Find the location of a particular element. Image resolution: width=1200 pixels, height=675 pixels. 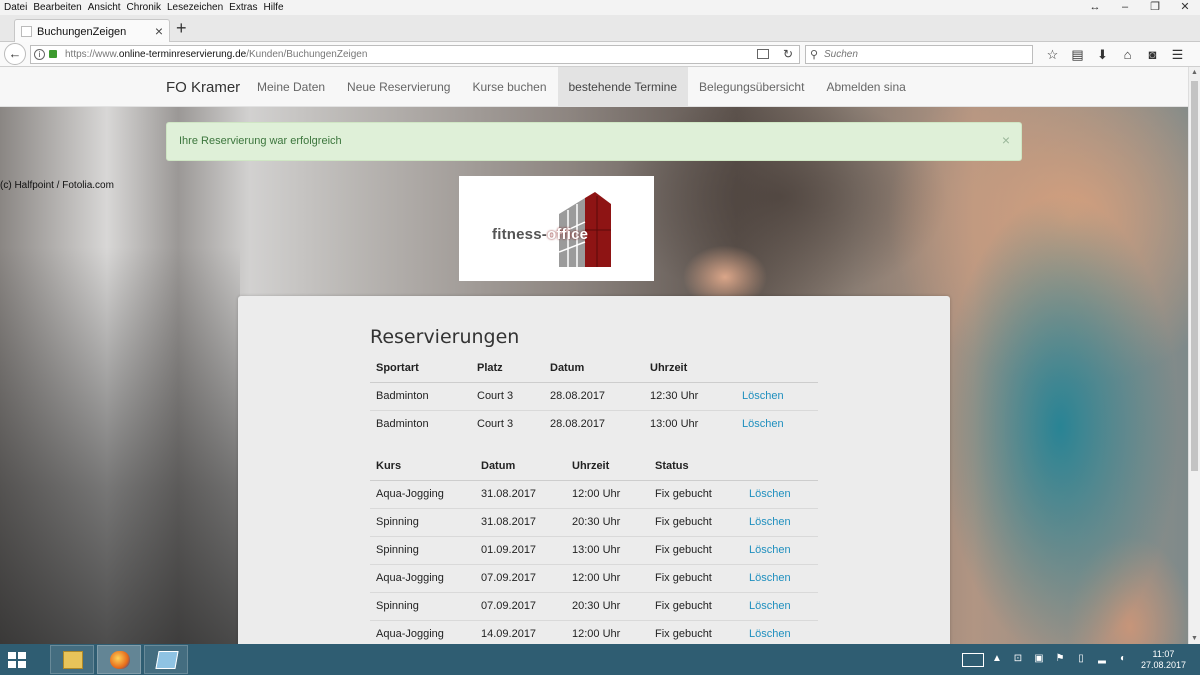

new-tab-button: + is located at coordinates (181, 28).